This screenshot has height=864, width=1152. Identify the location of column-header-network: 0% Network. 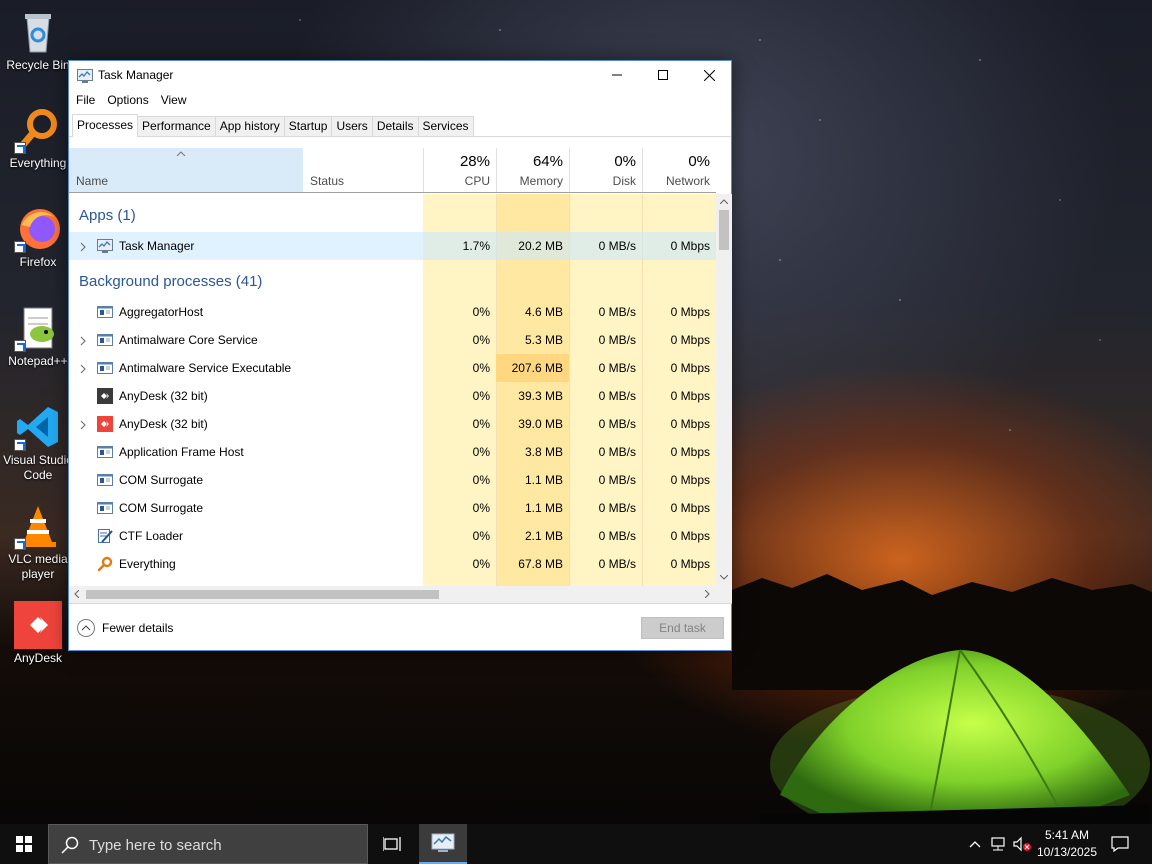
(679, 170).